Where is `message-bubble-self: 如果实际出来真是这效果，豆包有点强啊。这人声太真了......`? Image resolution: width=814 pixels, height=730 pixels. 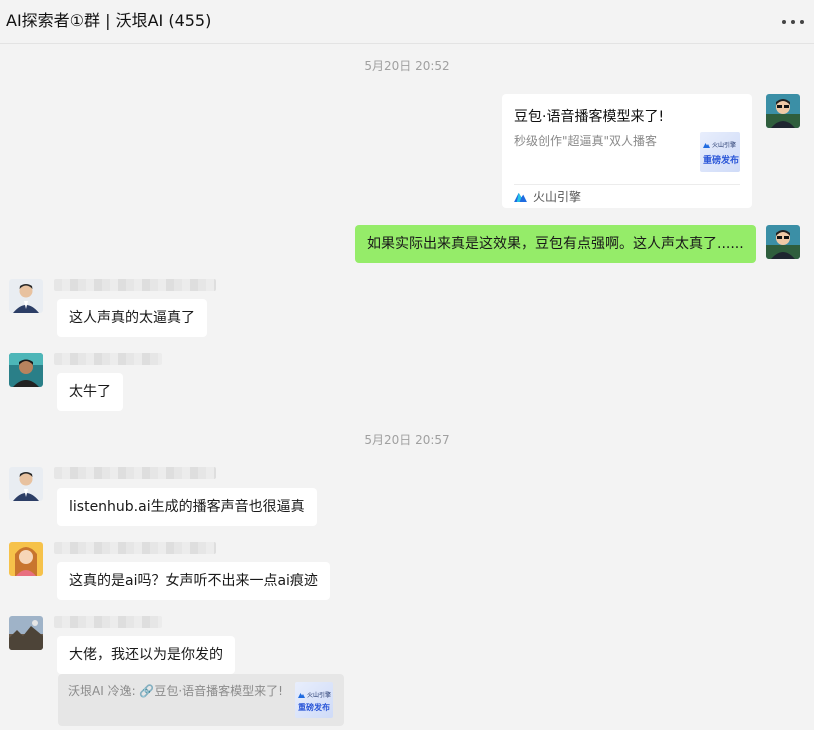 message-bubble-self: 如果实际出来真是这效果，豆包有点强啊。这人声太真了...... is located at coordinates (555, 244).